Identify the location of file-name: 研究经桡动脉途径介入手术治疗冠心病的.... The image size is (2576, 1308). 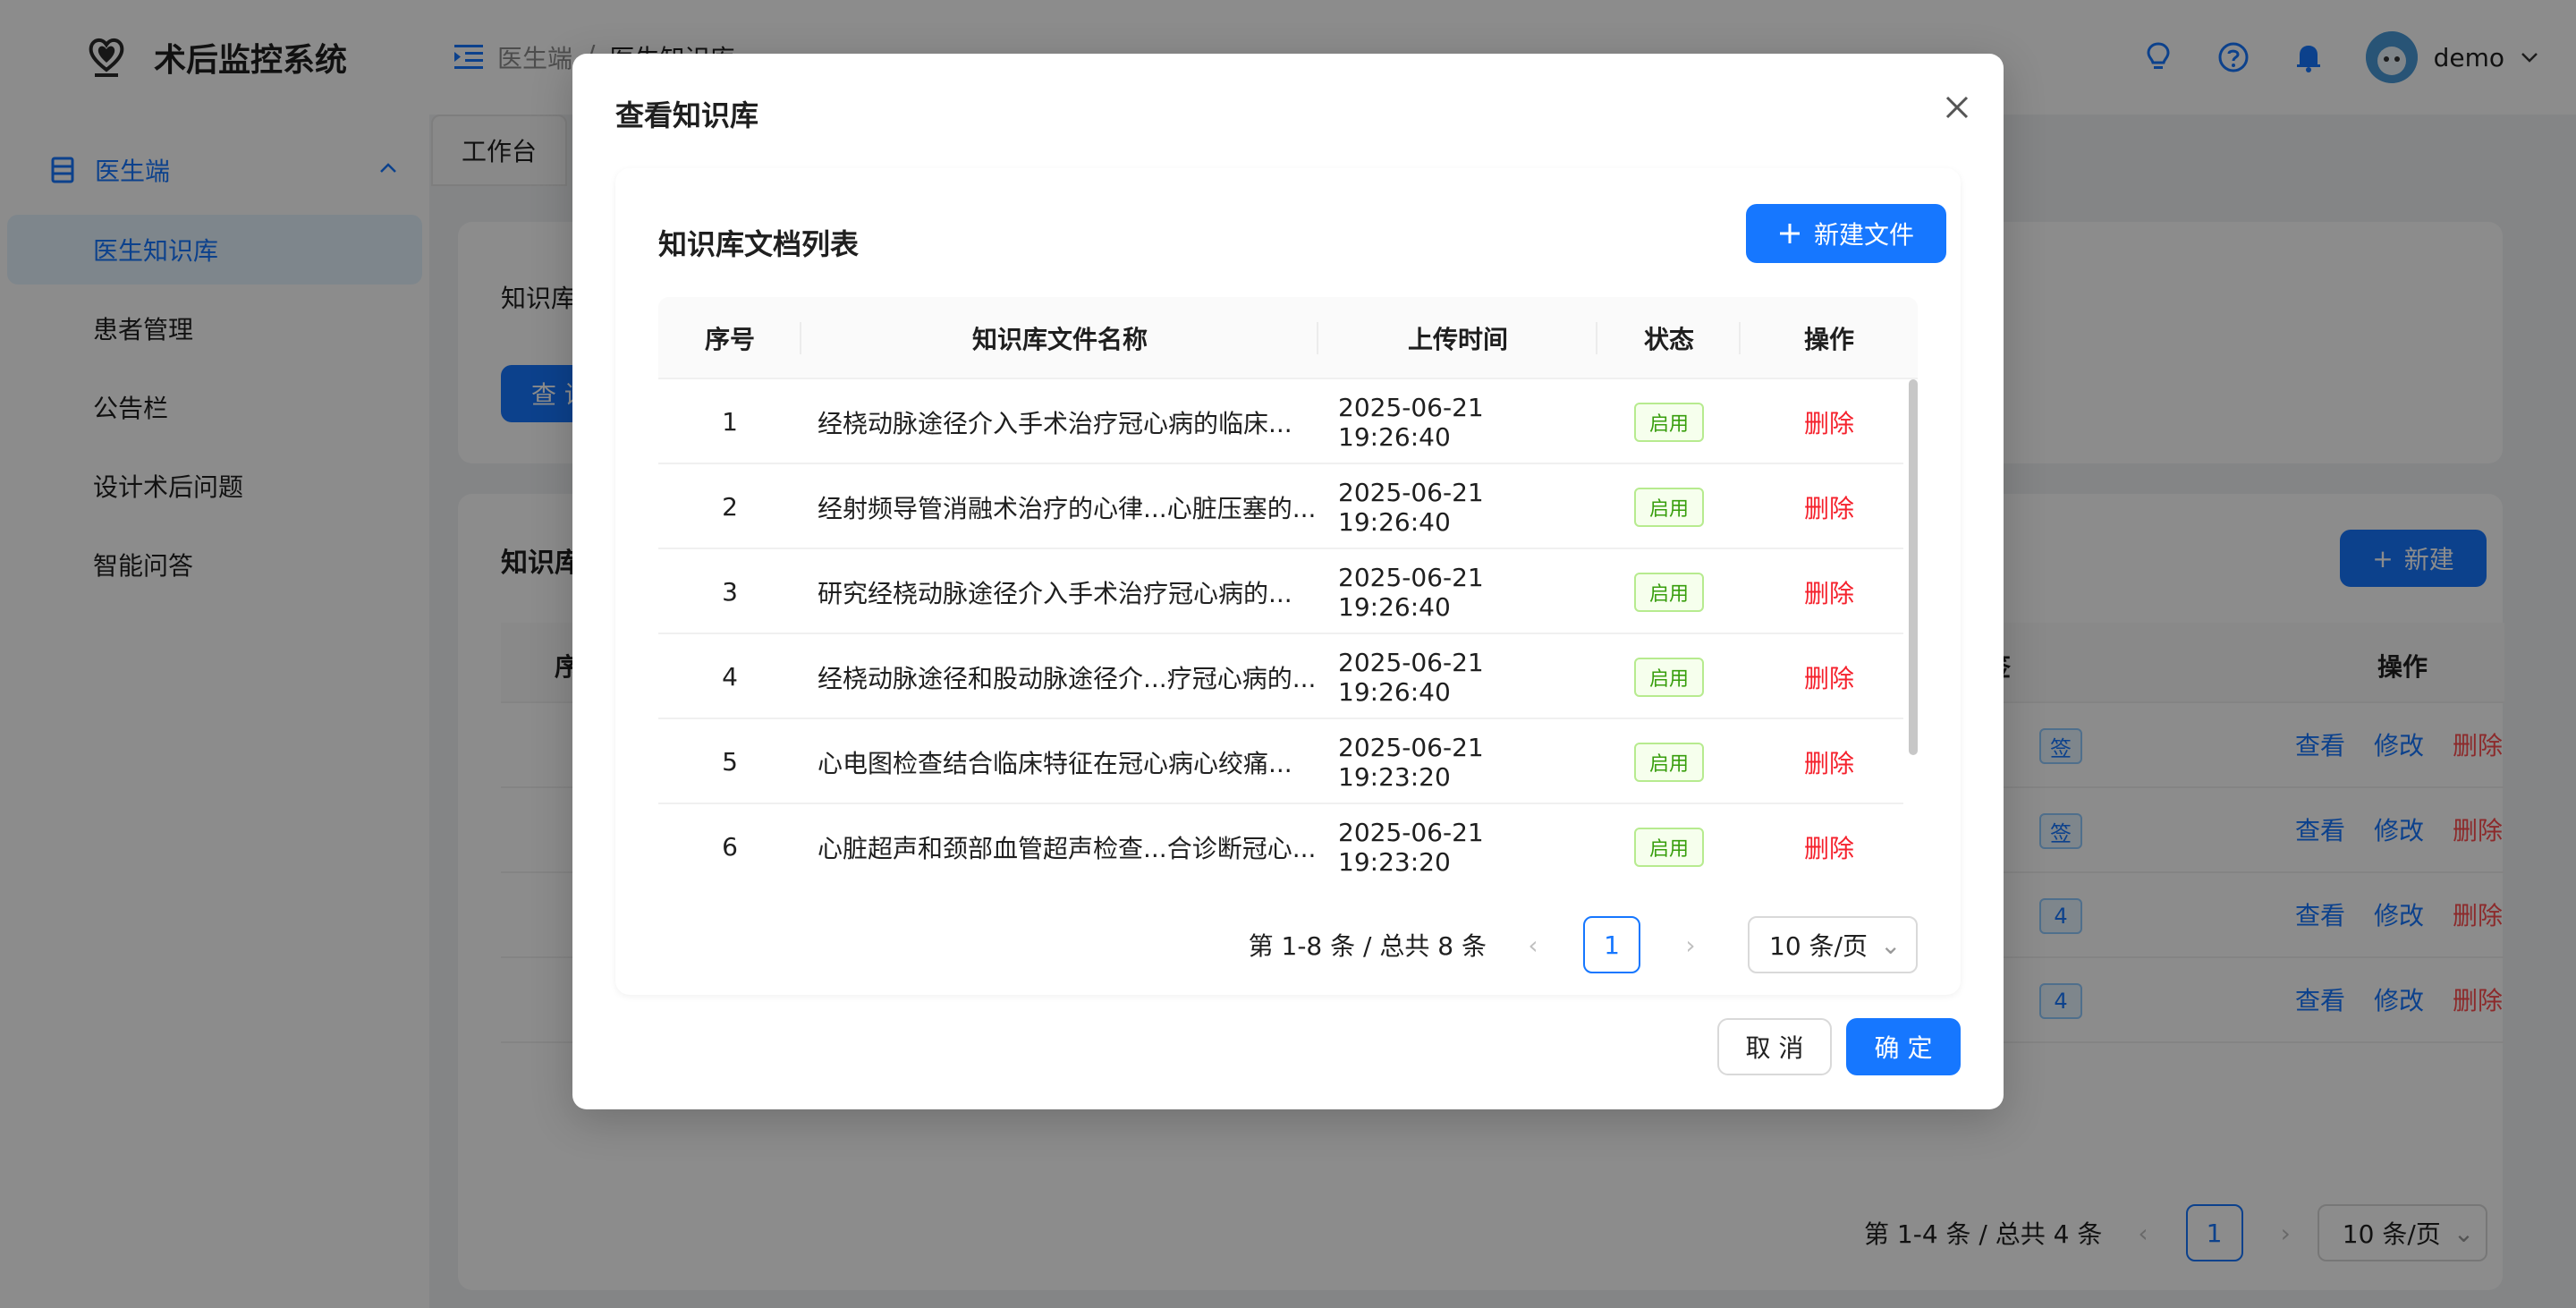
(1055, 593).